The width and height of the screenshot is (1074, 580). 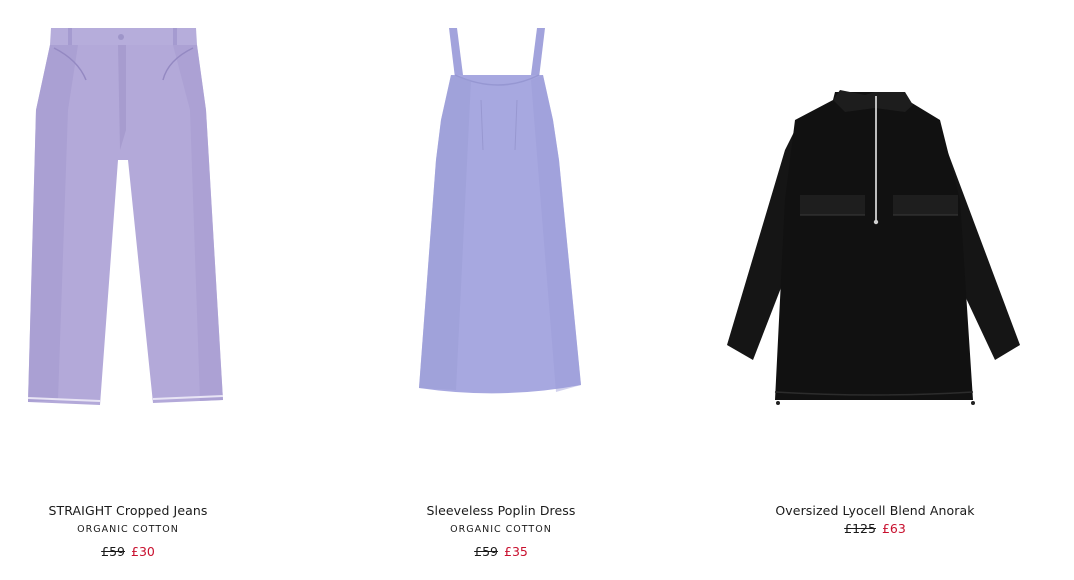 What do you see at coordinates (125, 216) in the screenshot?
I see `jeans-illustration` at bounding box center [125, 216].